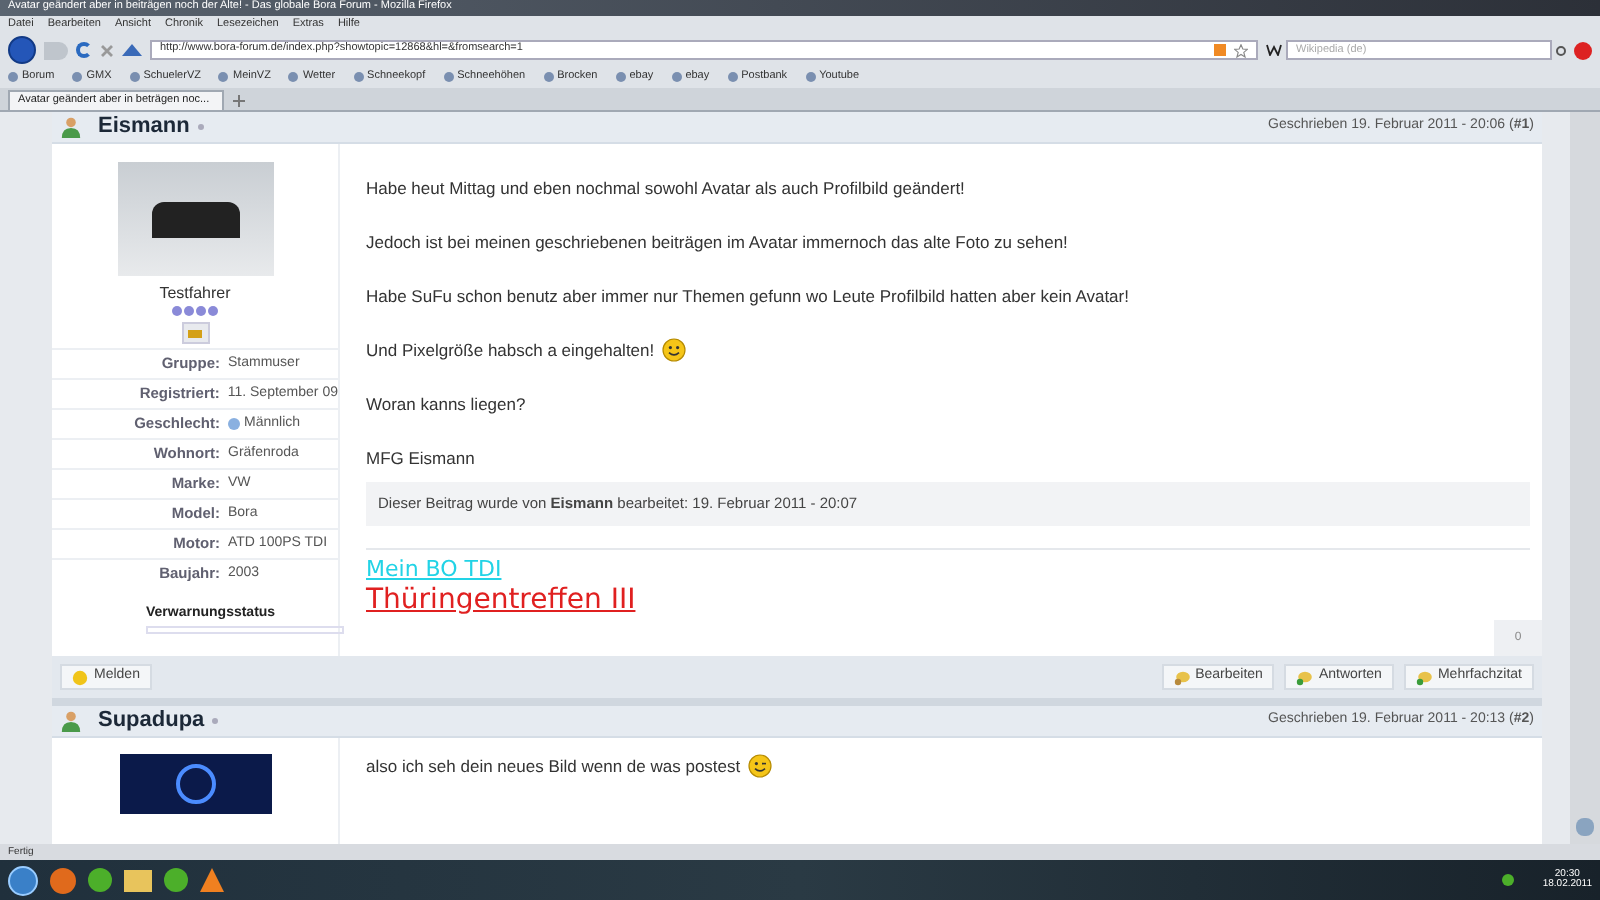 This screenshot has width=1600, height=900. I want to click on start-button, so click(23, 880).